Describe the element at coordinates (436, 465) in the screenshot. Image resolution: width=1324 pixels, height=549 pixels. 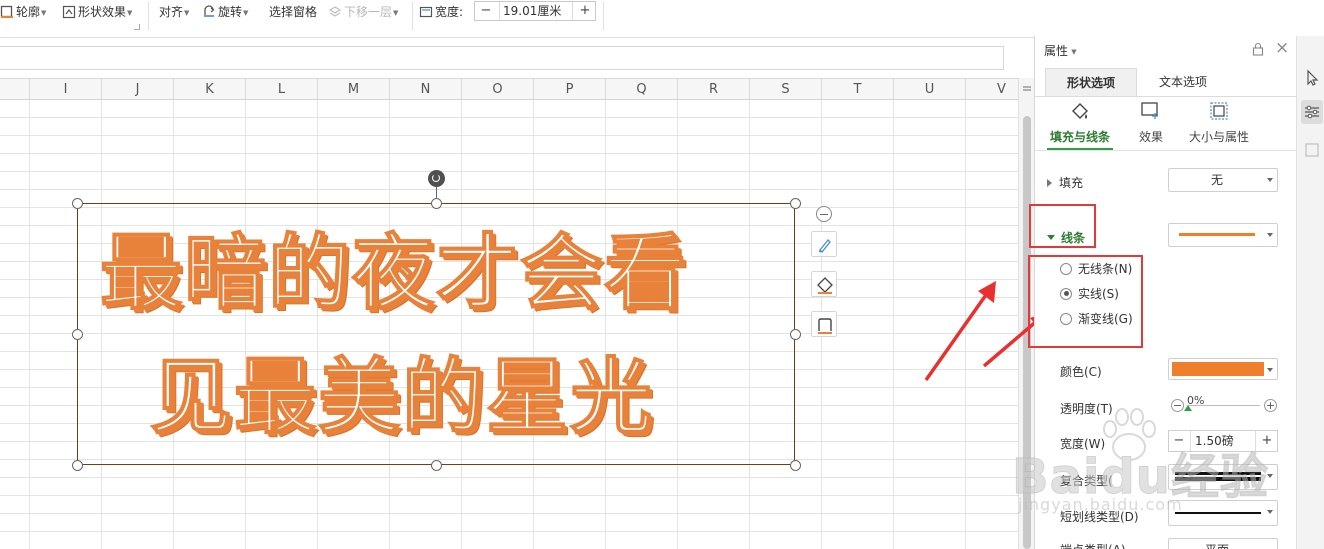
I see `resize-handle-bottom` at that location.